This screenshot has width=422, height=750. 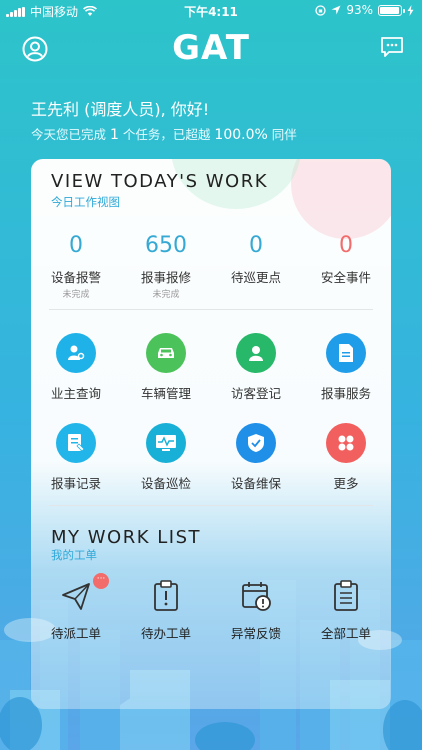 What do you see at coordinates (256, 443) in the screenshot?
I see `shield-icon` at bounding box center [256, 443].